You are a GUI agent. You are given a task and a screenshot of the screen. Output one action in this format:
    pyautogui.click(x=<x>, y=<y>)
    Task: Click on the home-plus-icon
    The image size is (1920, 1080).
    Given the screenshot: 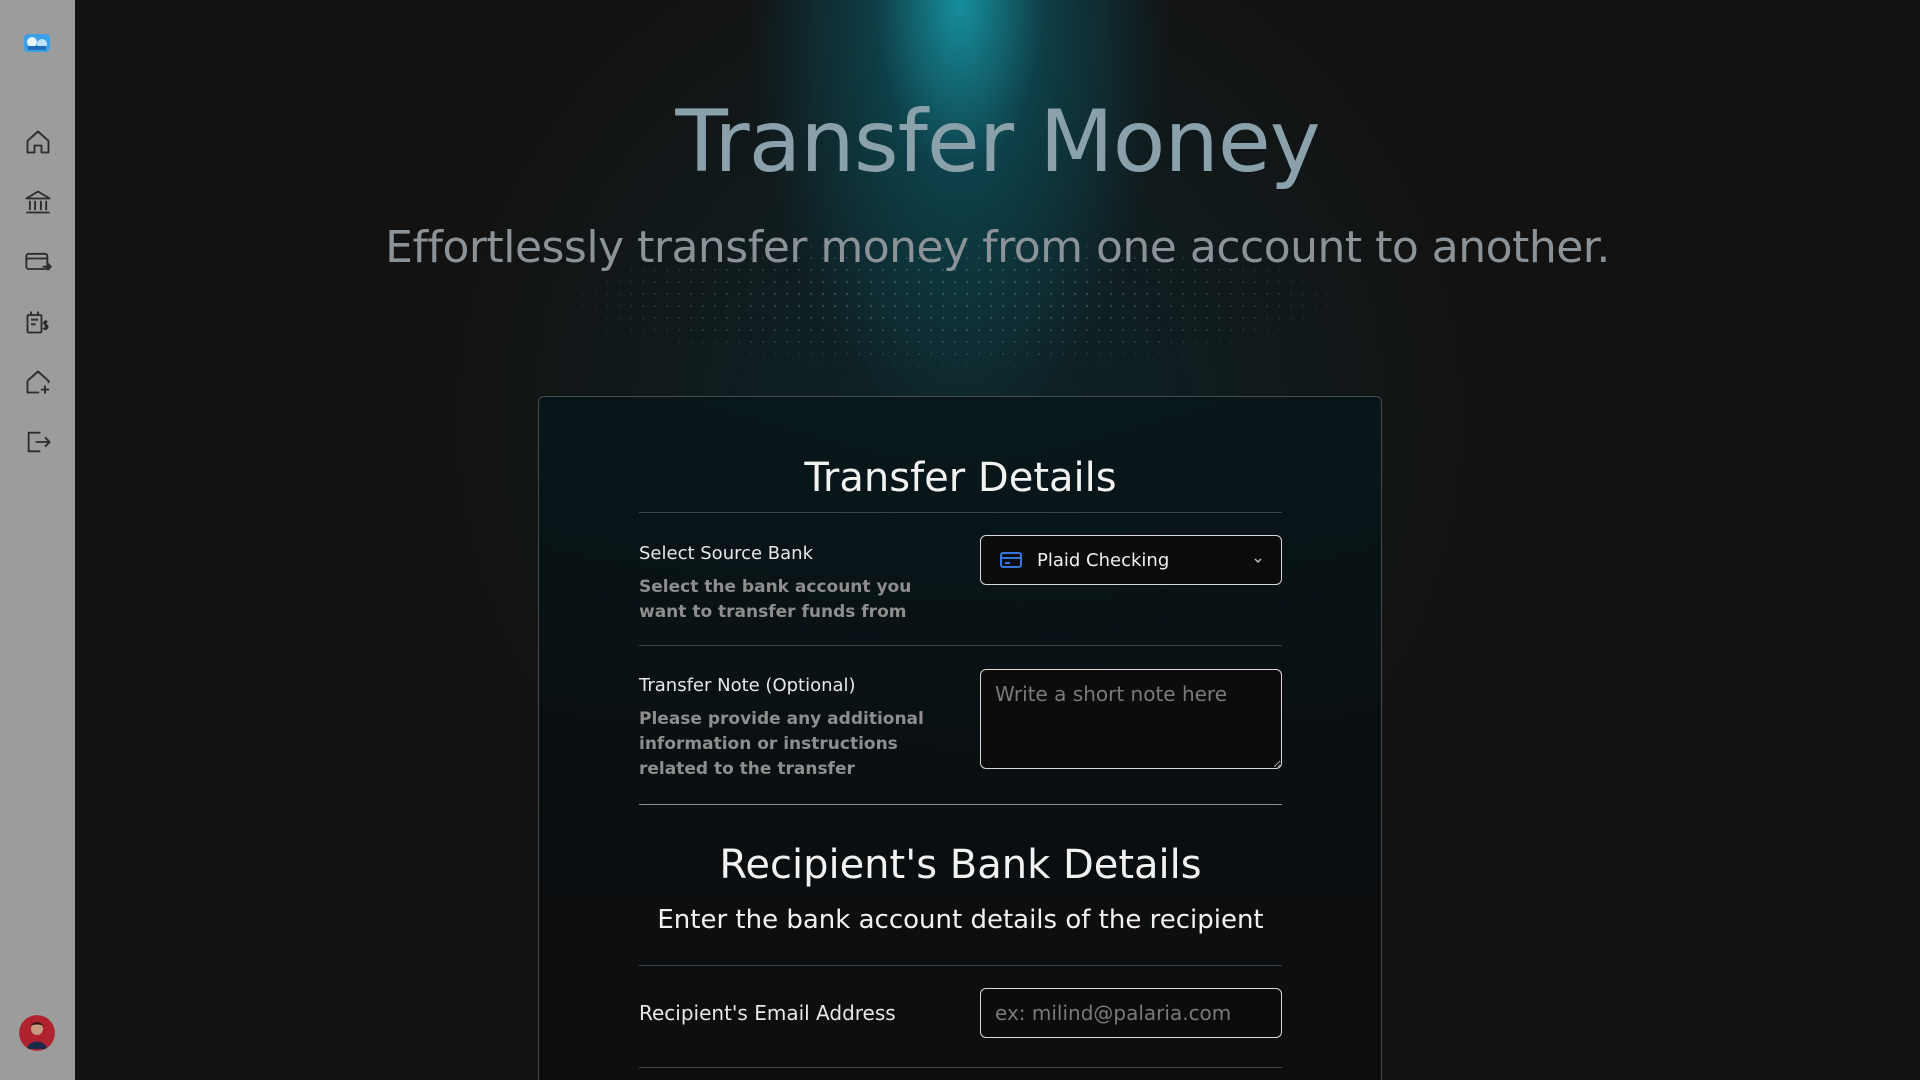 What is the action you would take?
    pyautogui.click(x=37, y=382)
    